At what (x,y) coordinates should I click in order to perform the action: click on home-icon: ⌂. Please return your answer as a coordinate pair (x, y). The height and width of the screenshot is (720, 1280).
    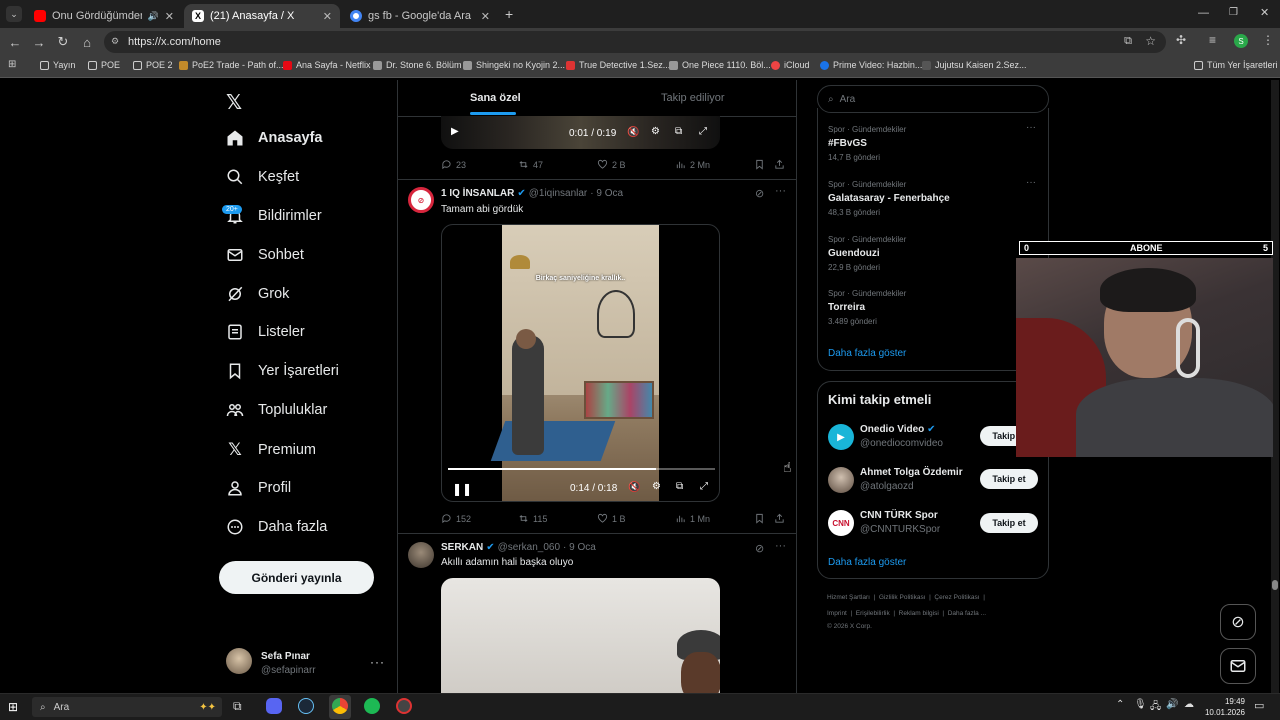
    Looking at the image, I should click on (87, 42).